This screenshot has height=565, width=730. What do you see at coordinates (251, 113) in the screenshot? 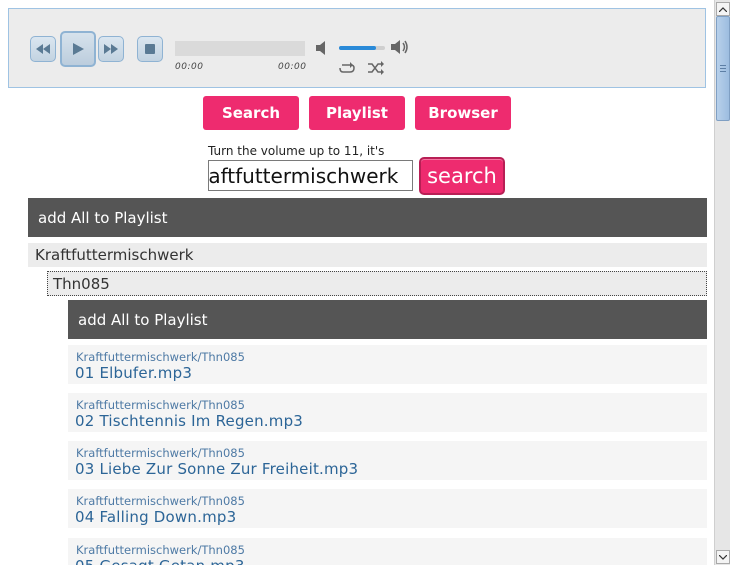
I see `search-tab-button: Search` at bounding box center [251, 113].